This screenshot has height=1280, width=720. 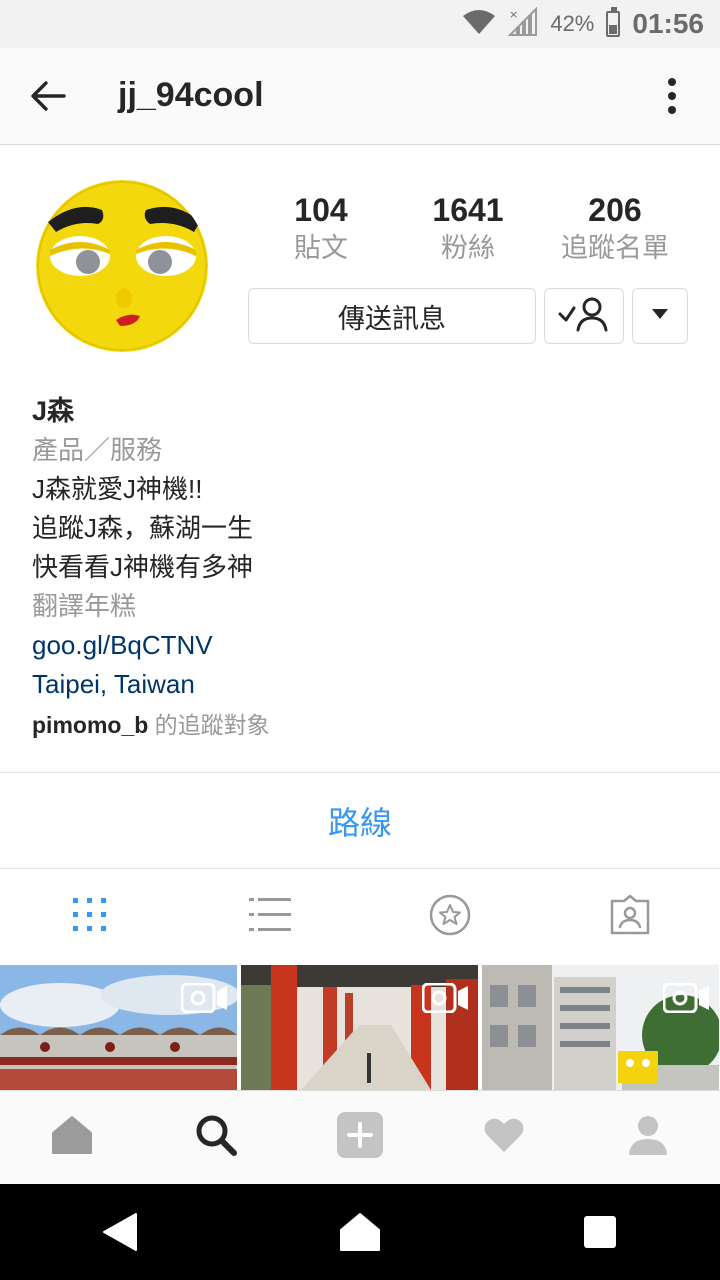 What do you see at coordinates (360, 96) in the screenshot?
I see `top-app-bar: jj_94cool` at bounding box center [360, 96].